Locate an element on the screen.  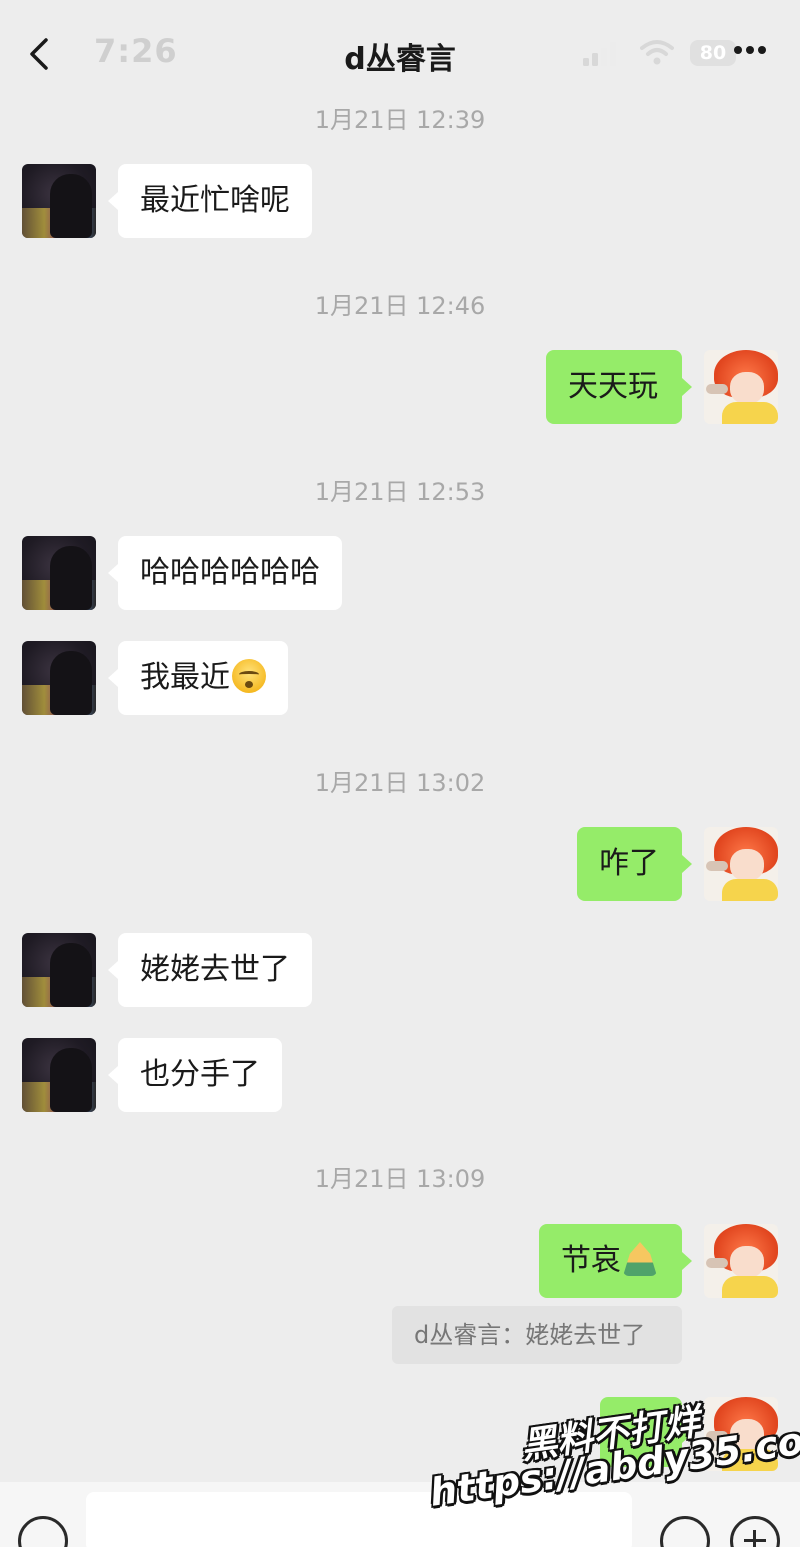
emoji-picker-icon is located at coordinates (685, 1531).